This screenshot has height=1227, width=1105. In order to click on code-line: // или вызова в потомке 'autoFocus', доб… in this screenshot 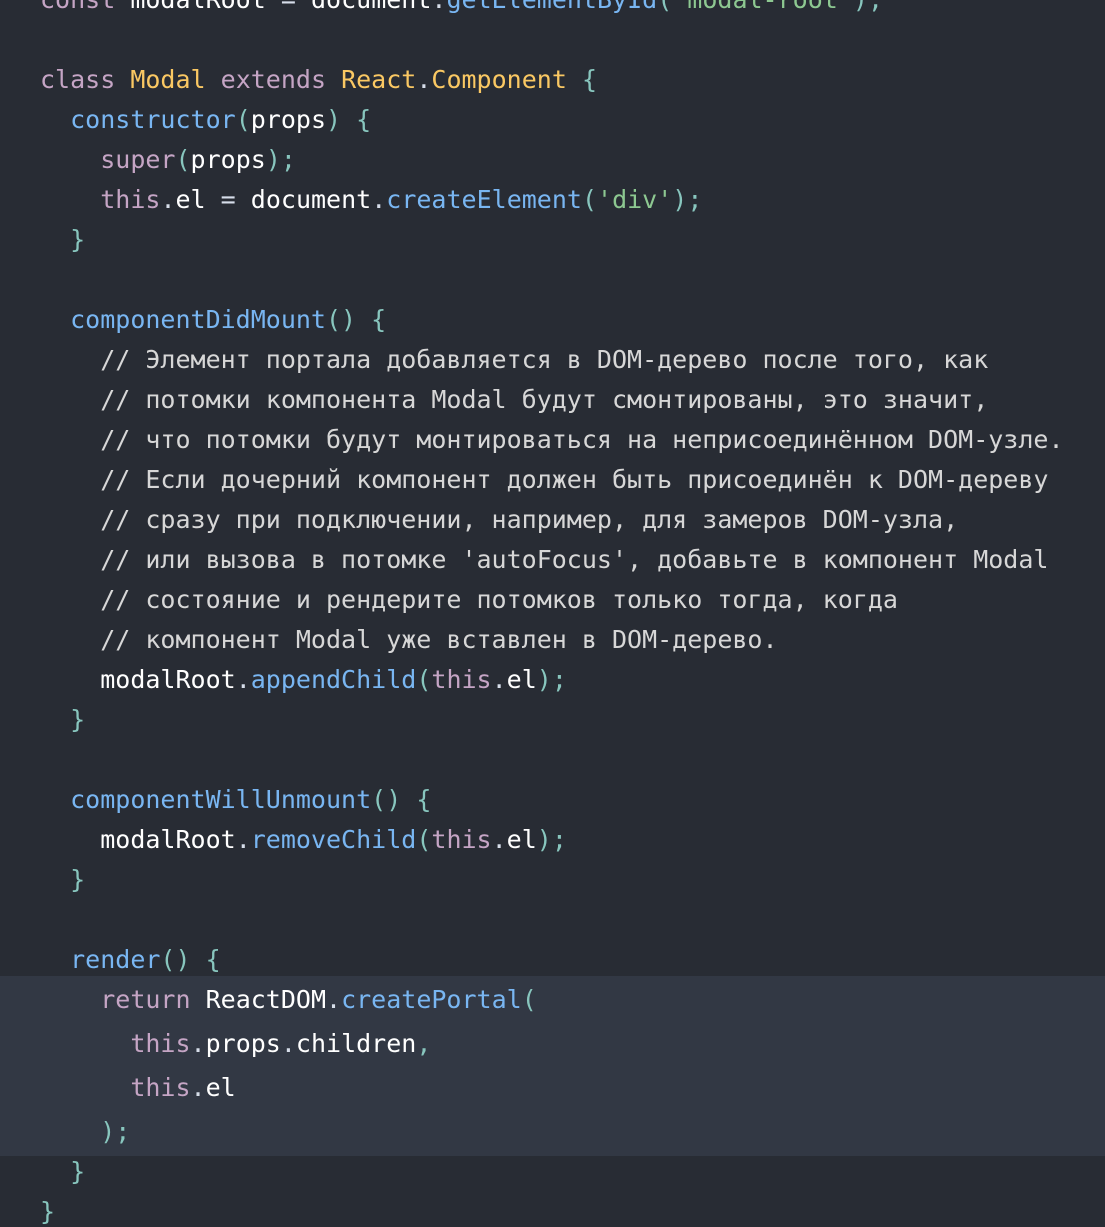, I will do `click(574, 559)`.